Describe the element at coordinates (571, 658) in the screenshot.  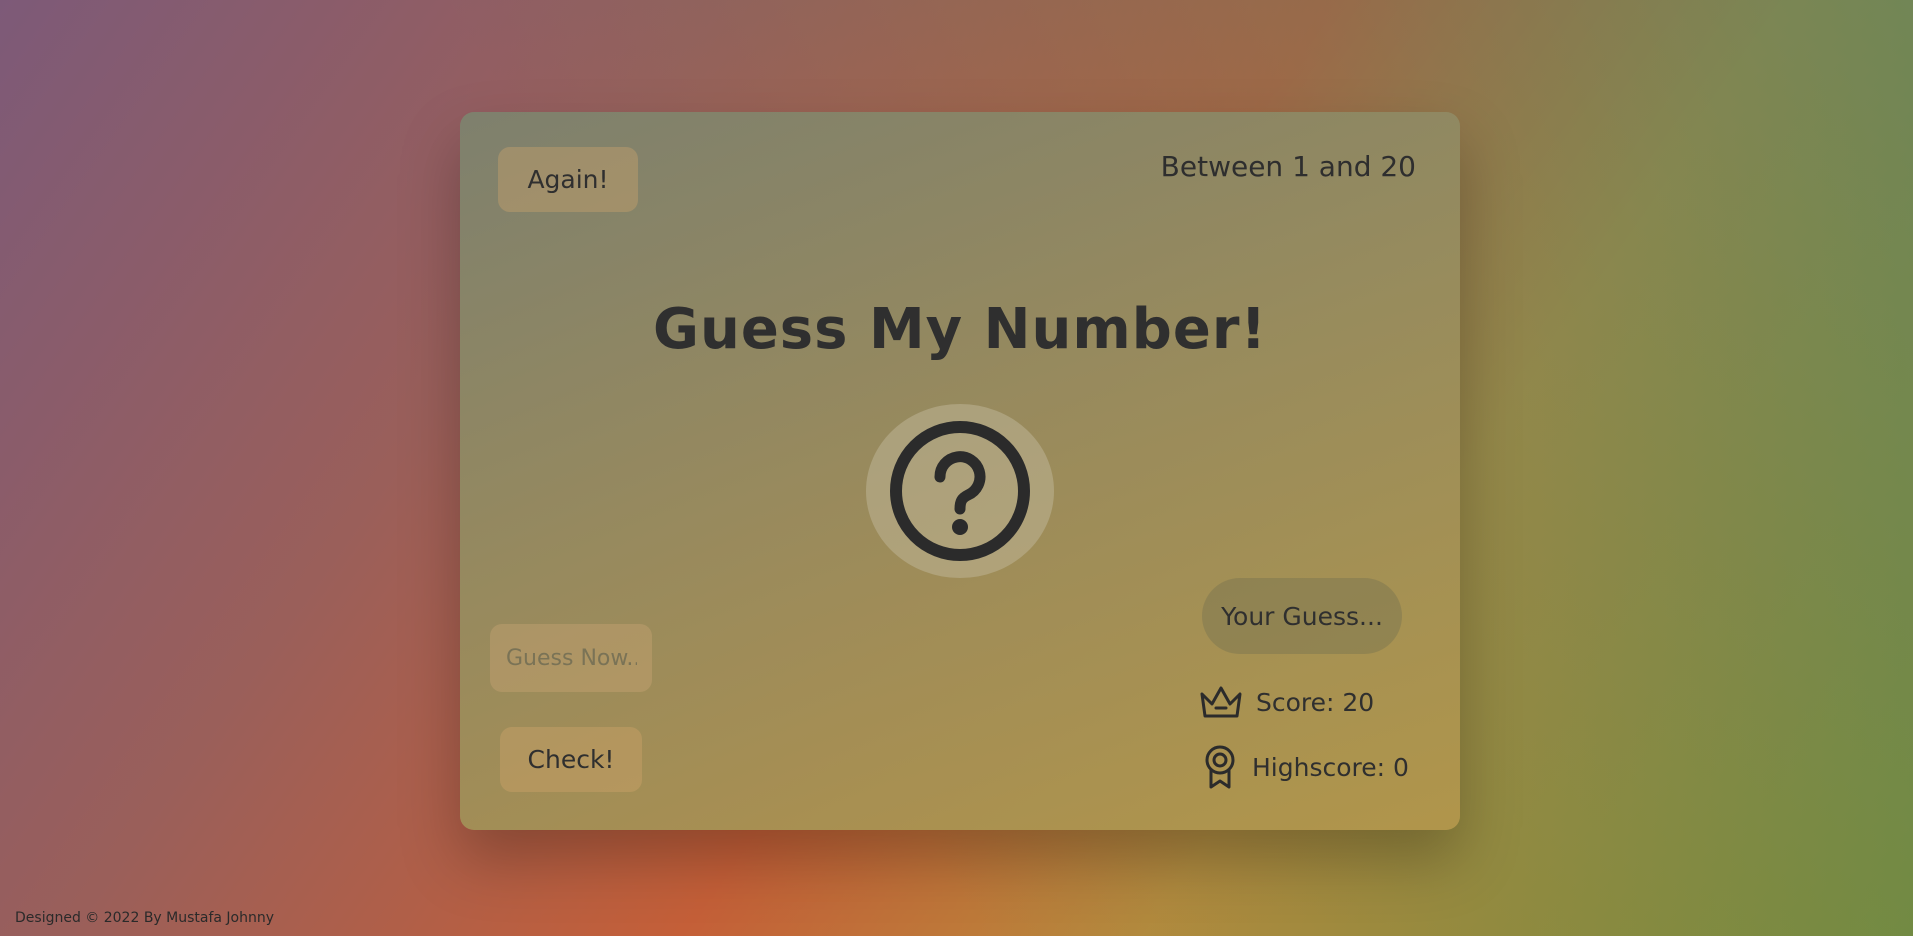
I see `guess-input` at that location.